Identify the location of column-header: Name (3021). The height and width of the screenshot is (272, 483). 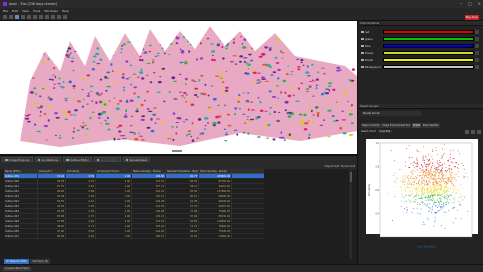
(21, 171).